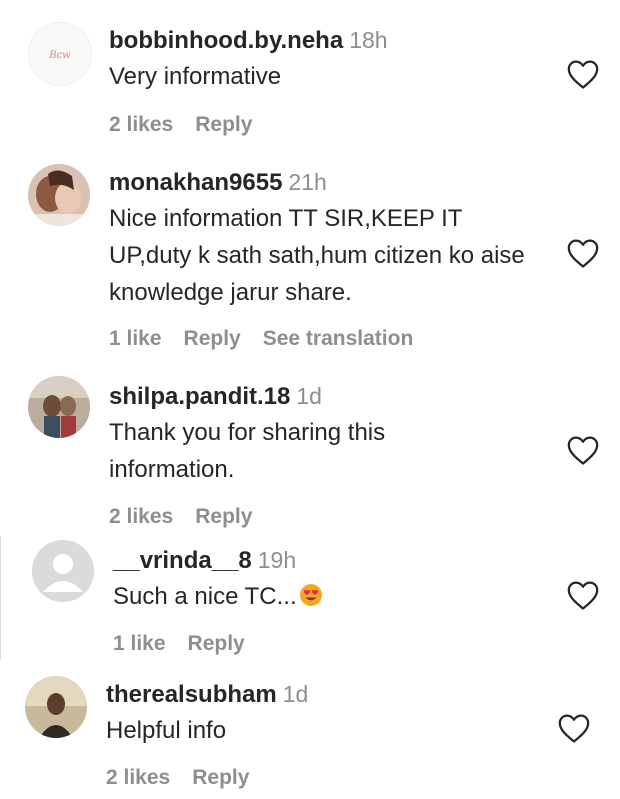 Image resolution: width=620 pixels, height=799 pixels. Describe the element at coordinates (199, 396) in the screenshot. I see `username: shilpa.pandit.18` at that location.